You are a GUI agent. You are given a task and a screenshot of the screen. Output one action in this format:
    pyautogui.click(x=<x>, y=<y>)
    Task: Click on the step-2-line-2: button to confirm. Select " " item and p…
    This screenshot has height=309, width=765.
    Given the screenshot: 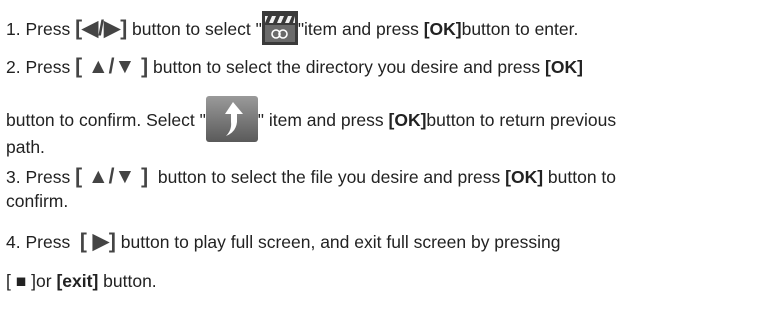 What is the action you would take?
    pyautogui.click(x=311, y=121)
    